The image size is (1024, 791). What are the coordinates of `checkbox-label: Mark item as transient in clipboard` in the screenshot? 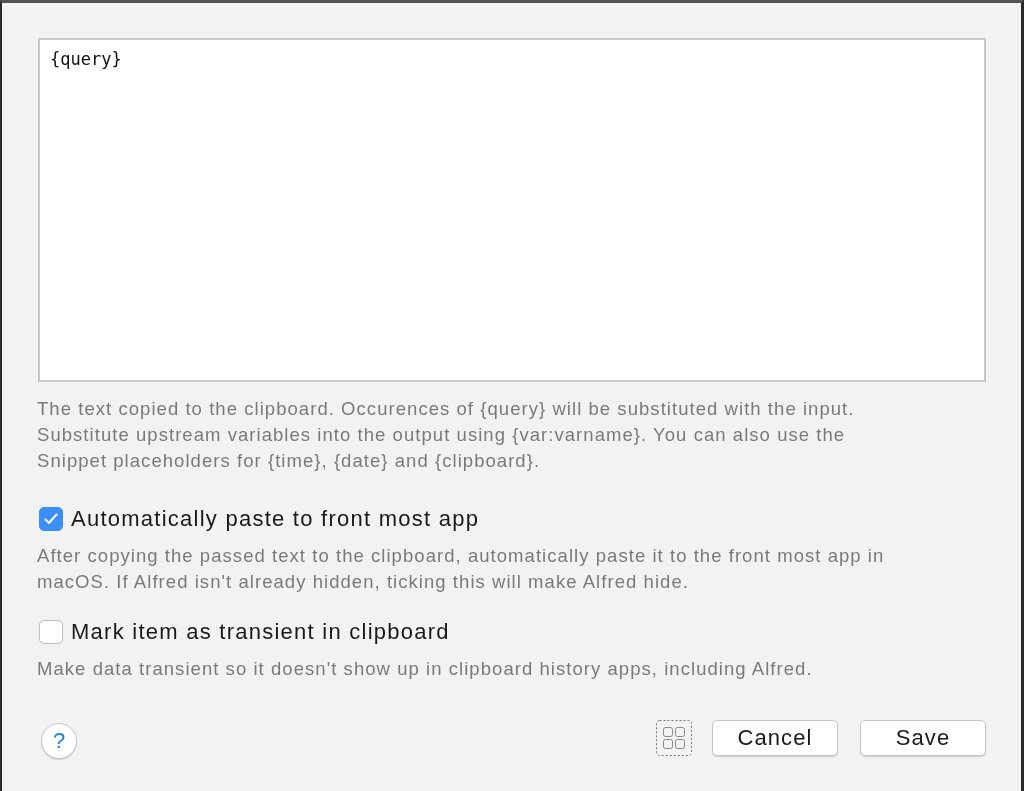 It's located at (260, 632).